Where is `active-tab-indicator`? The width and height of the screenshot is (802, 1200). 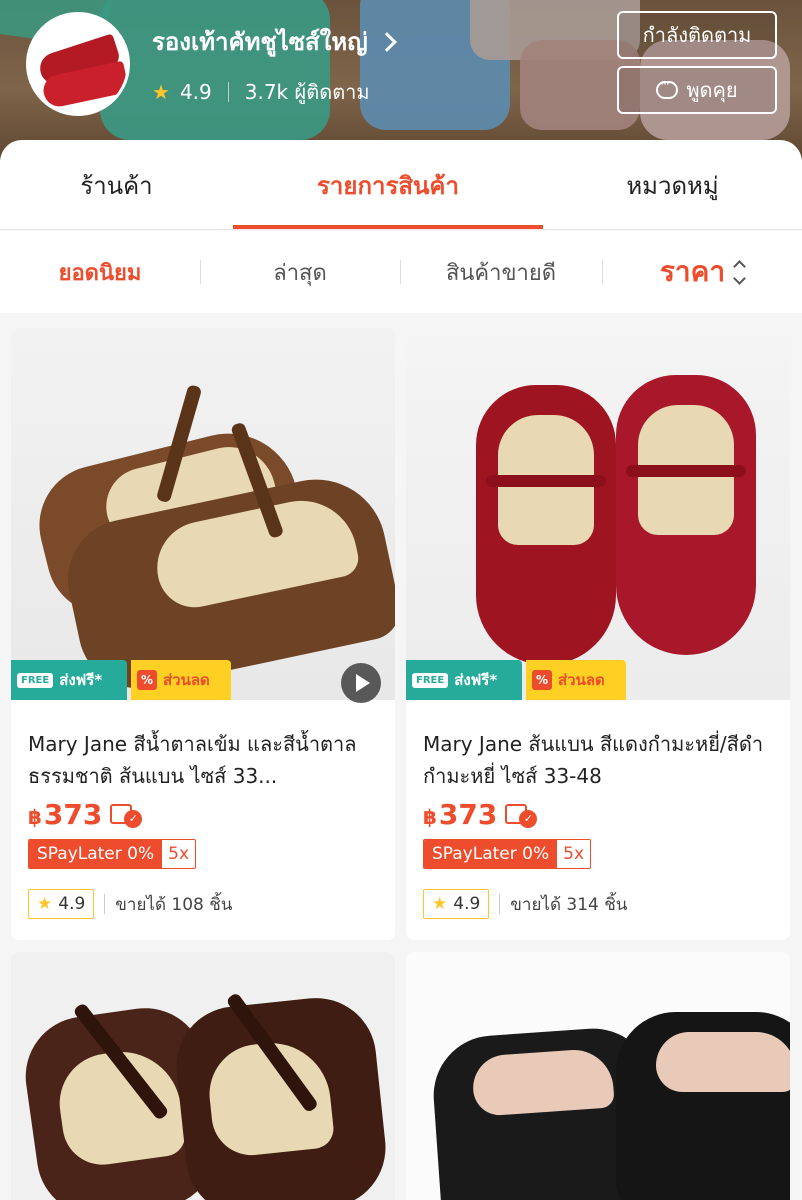 active-tab-indicator is located at coordinates (388, 227).